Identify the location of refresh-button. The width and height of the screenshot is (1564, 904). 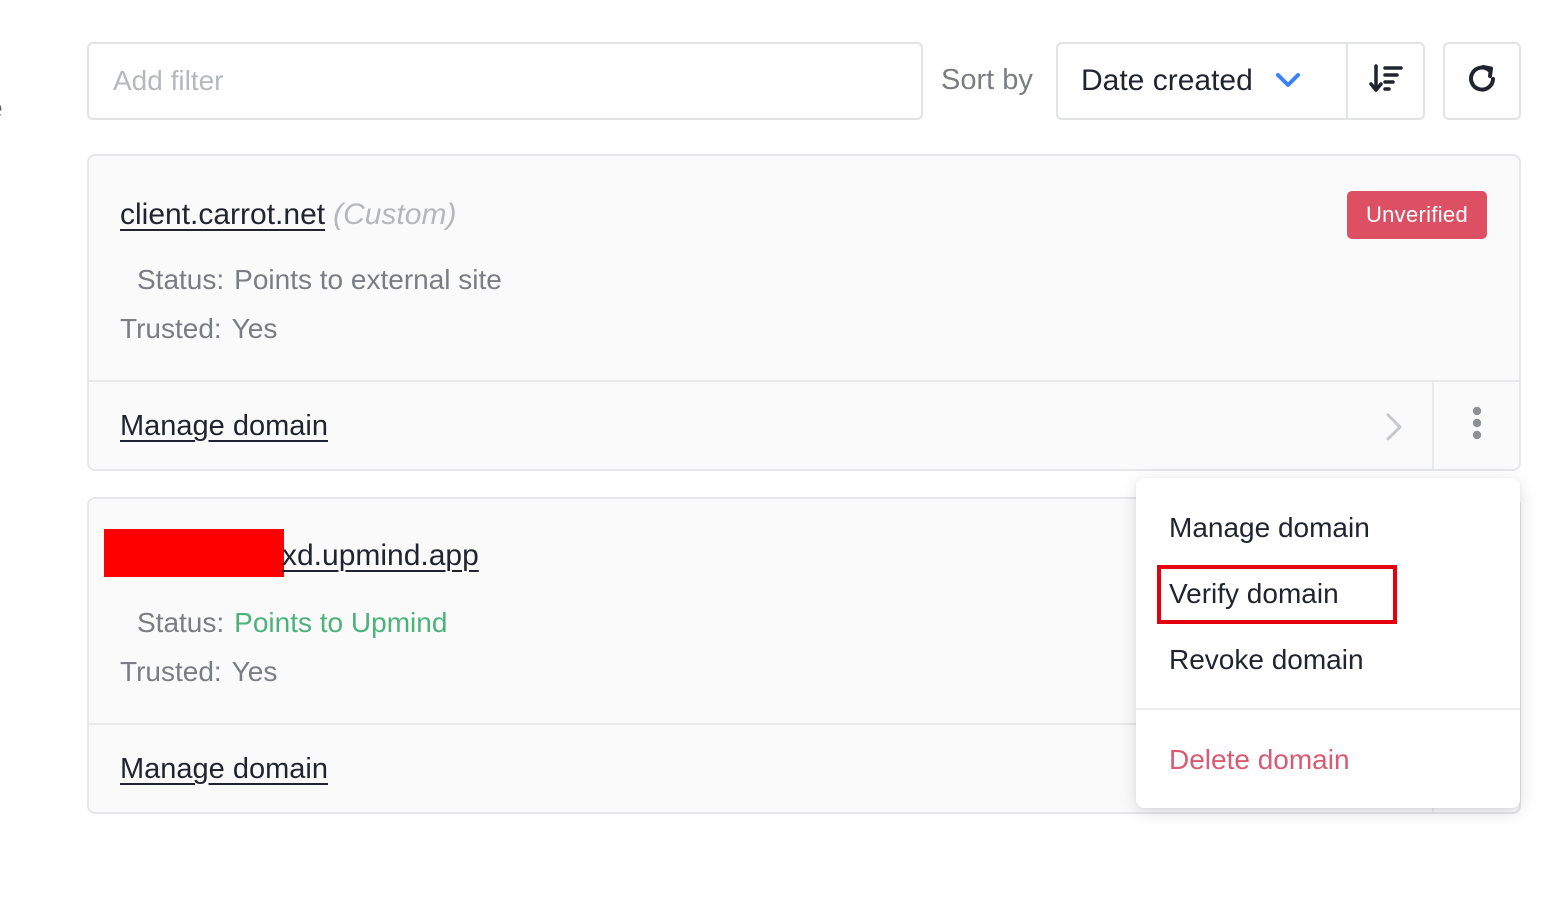
(1482, 81).